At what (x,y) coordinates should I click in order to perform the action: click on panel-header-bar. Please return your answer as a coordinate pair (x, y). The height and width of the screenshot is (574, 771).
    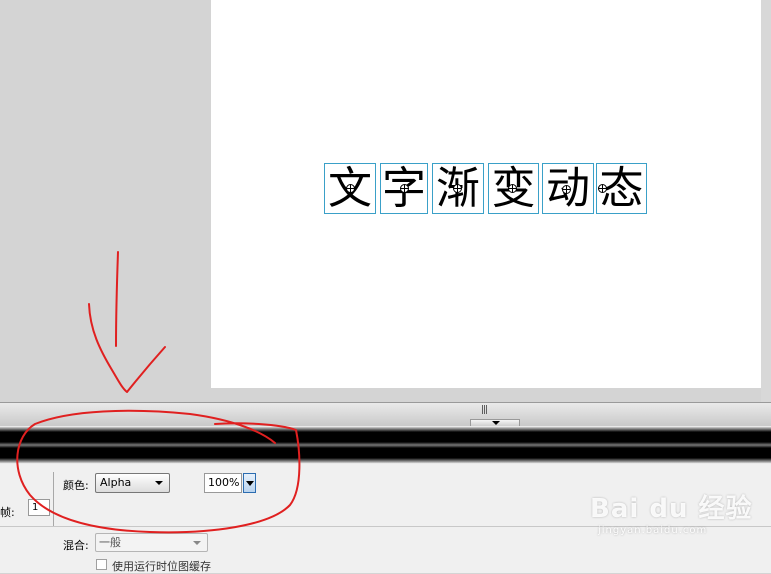
    Looking at the image, I should click on (385, 445).